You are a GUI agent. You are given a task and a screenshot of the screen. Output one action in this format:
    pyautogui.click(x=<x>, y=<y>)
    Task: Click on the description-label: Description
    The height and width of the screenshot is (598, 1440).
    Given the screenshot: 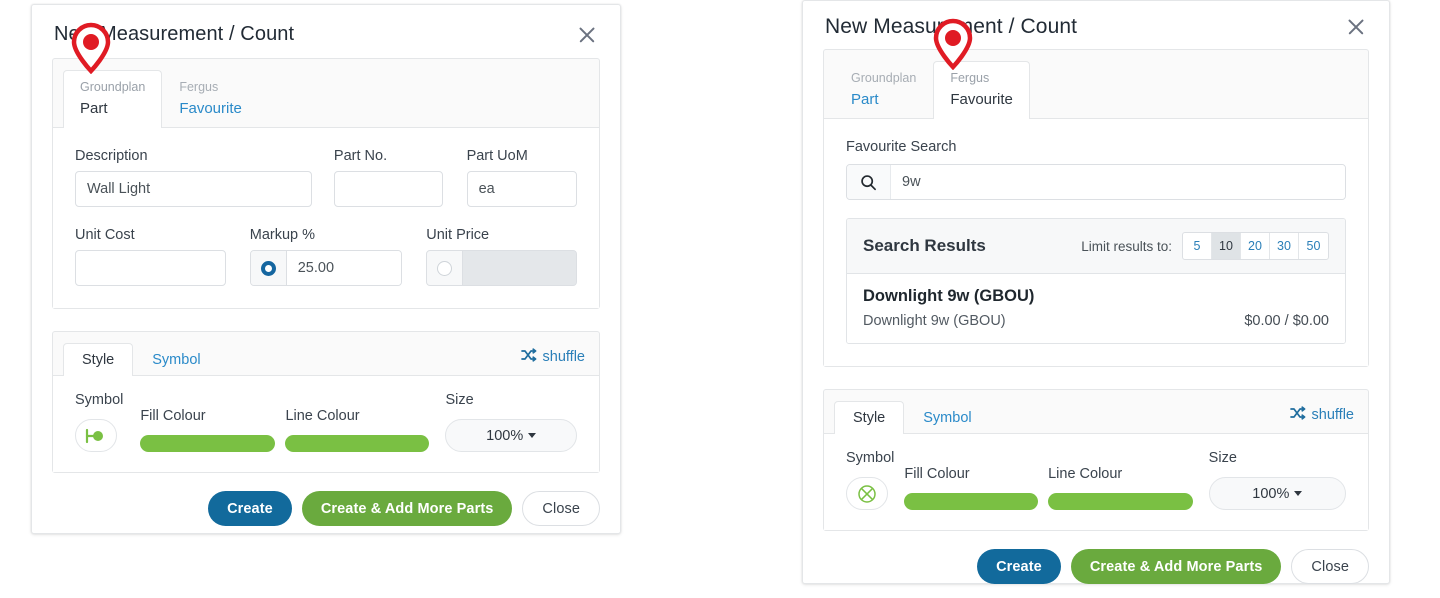 What is the action you would take?
    pyautogui.click(x=111, y=156)
    